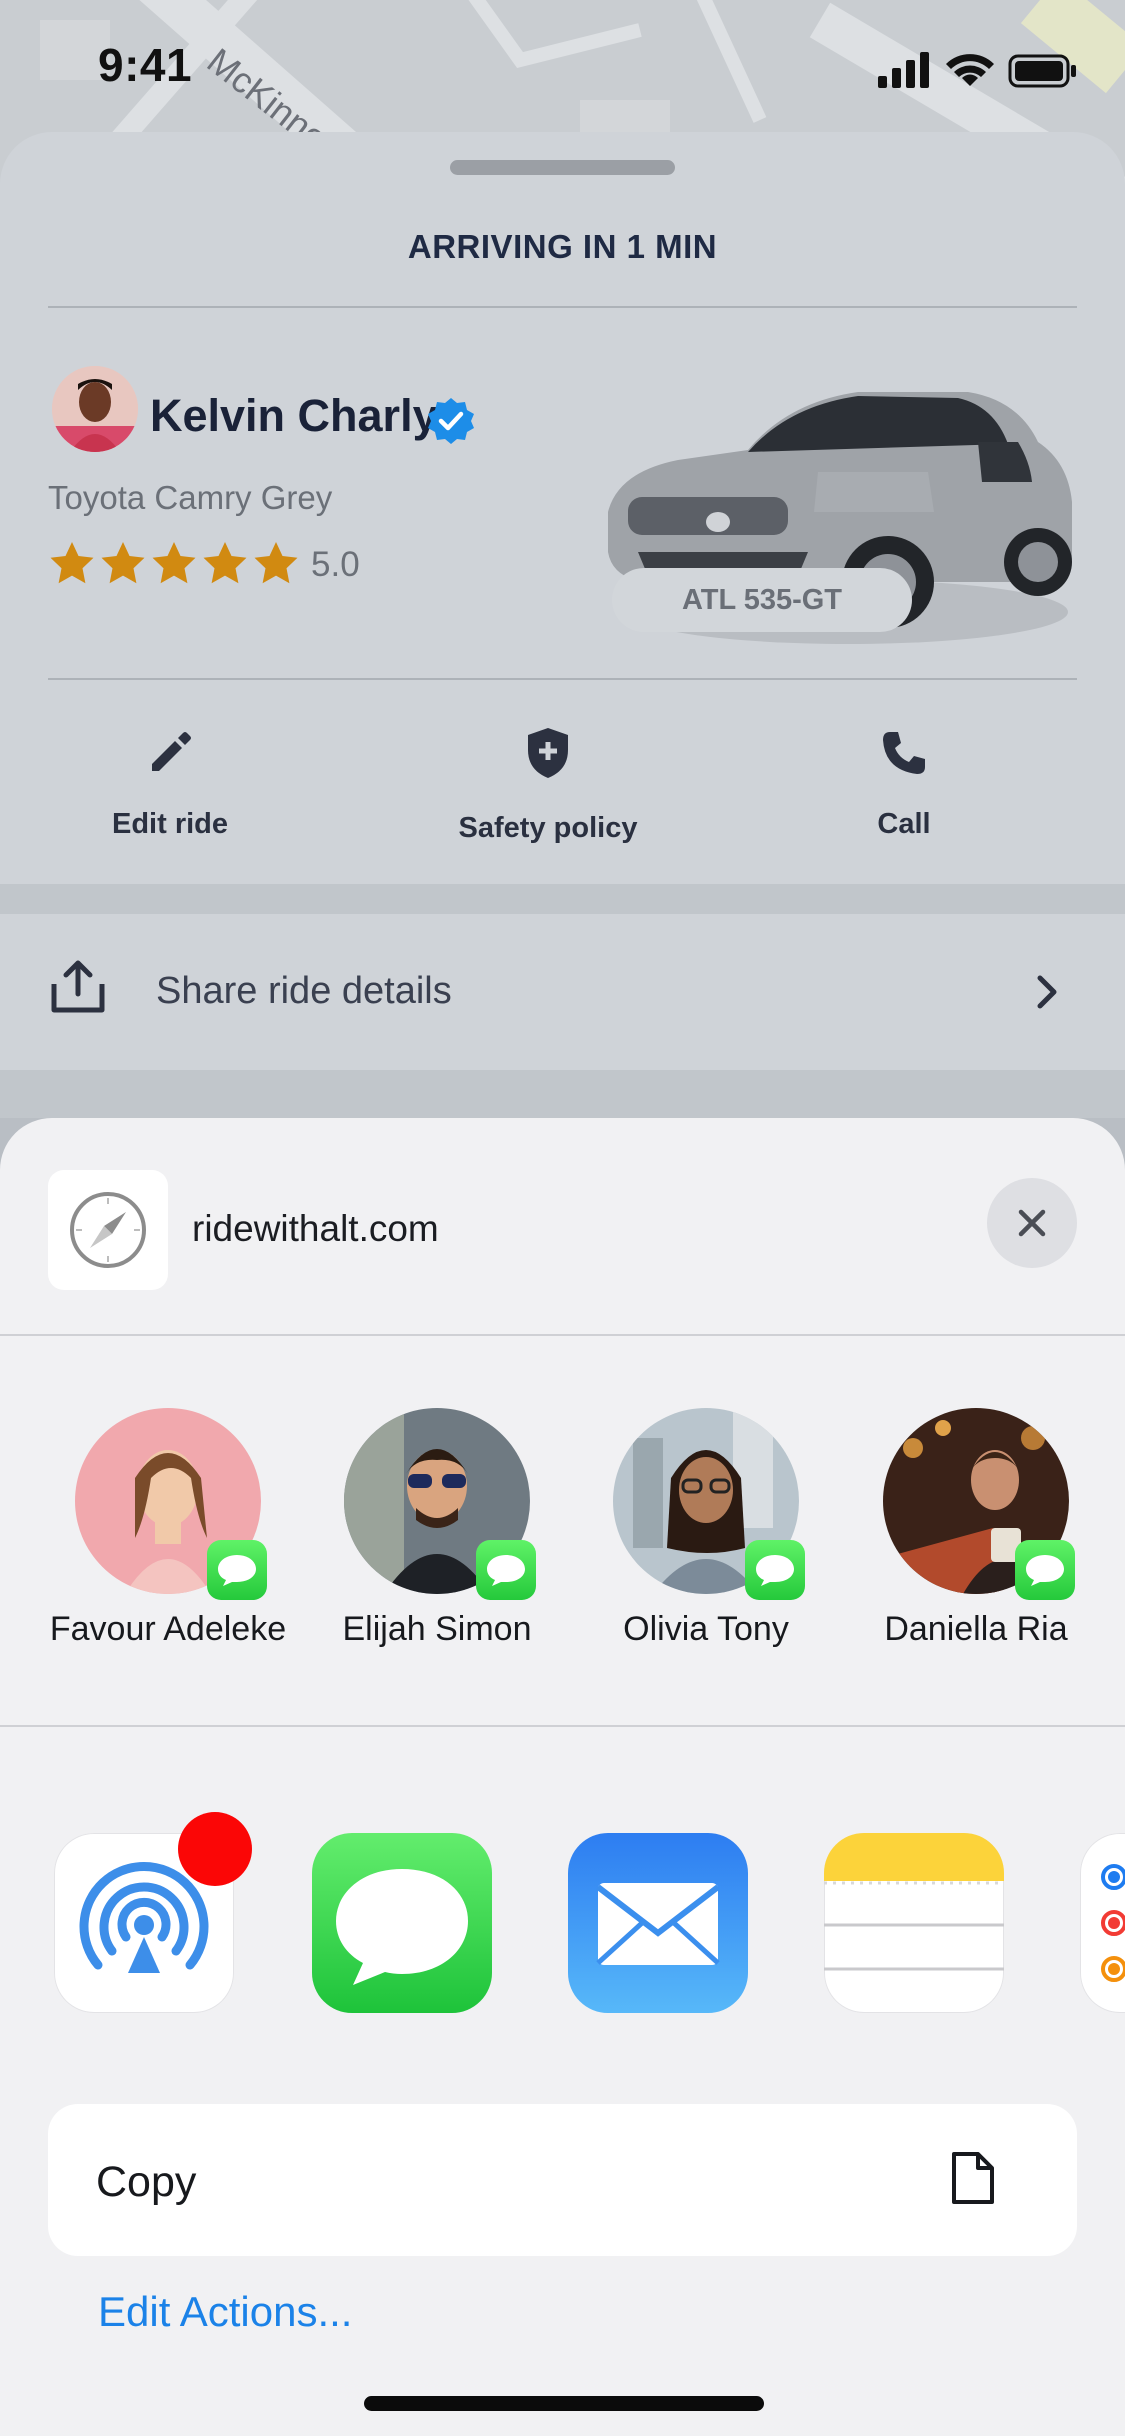 The image size is (1125, 2436). Describe the element at coordinates (973, 2180) in the screenshot. I see `document-icon` at that location.